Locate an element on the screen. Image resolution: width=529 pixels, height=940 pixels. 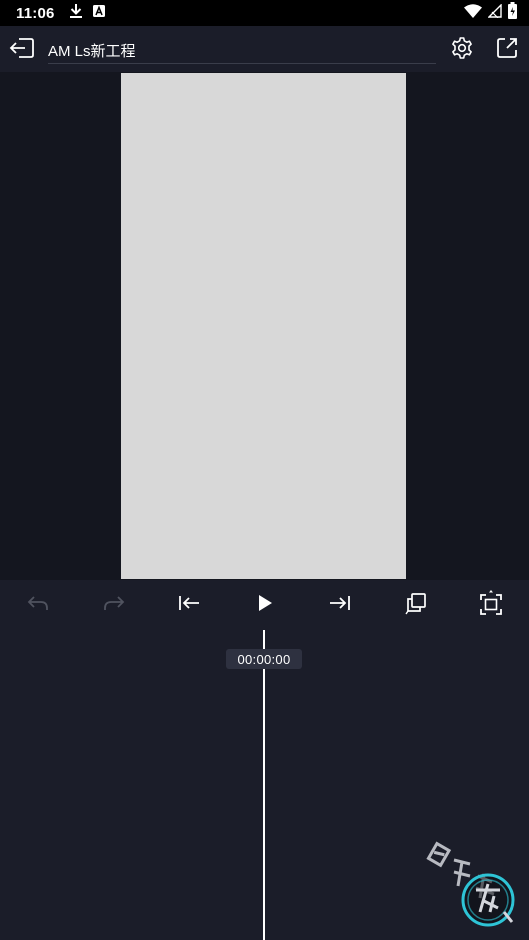
exit-button is located at coordinates (22, 50).